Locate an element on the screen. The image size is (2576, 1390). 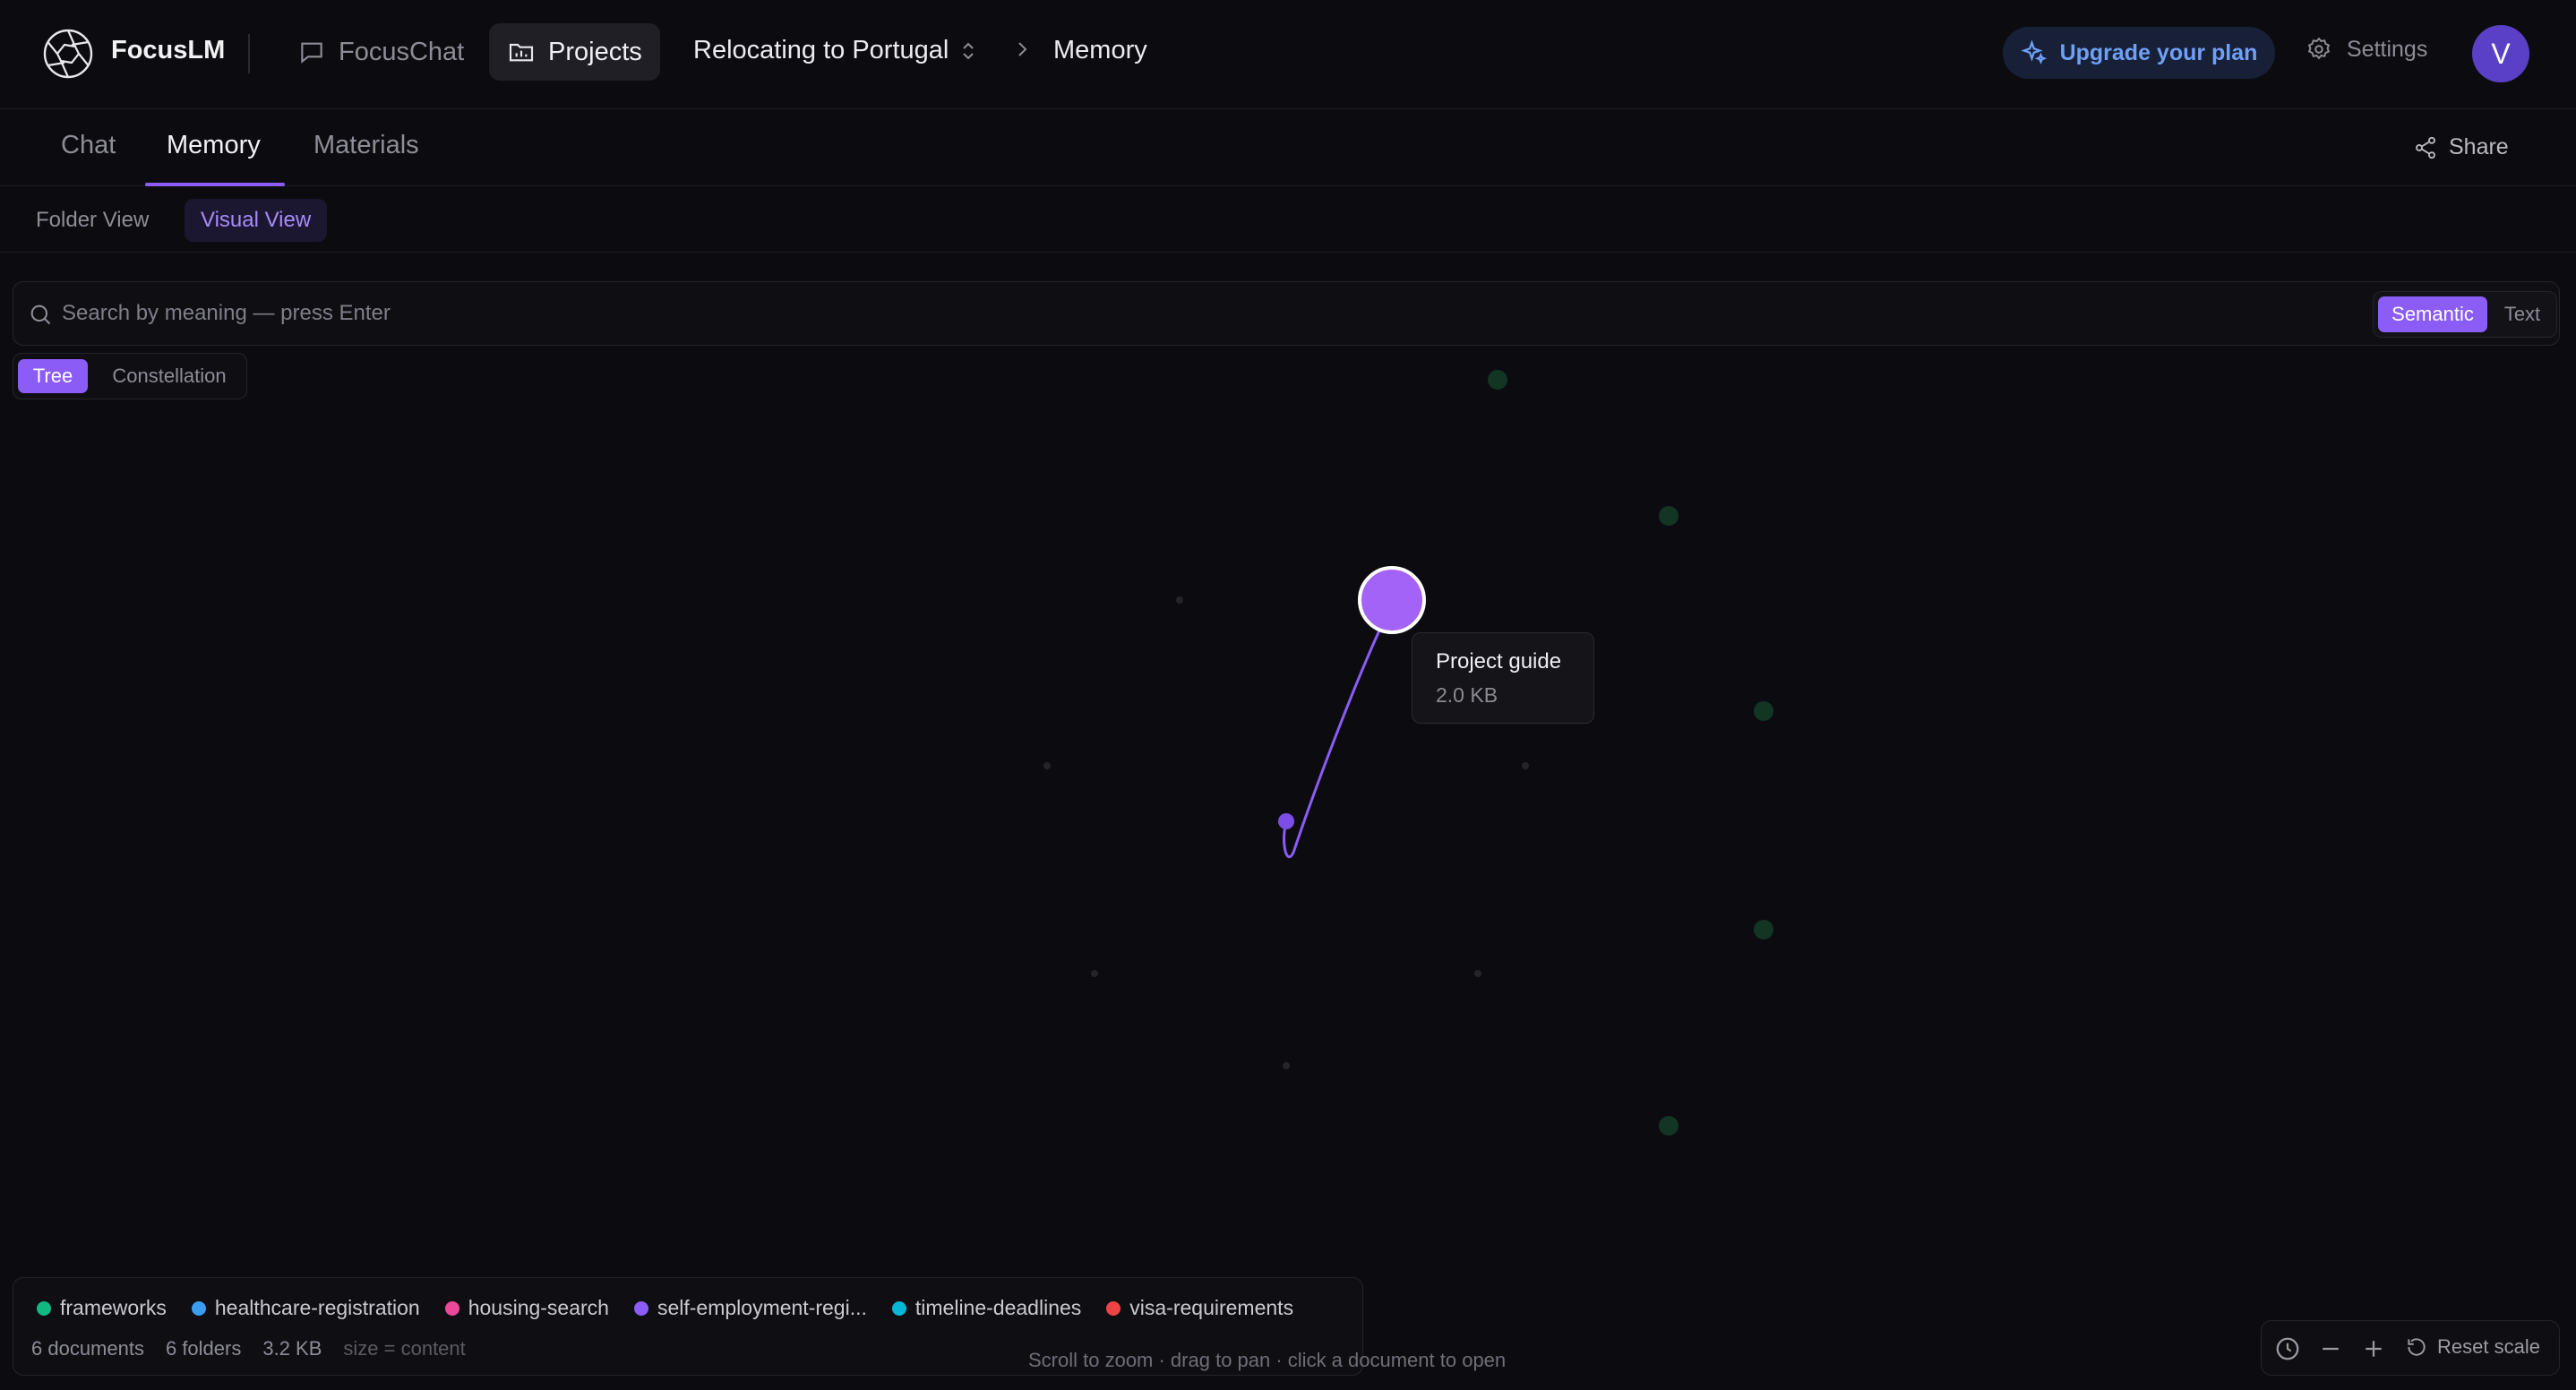
text-mode-button: Text is located at coordinates (2522, 314).